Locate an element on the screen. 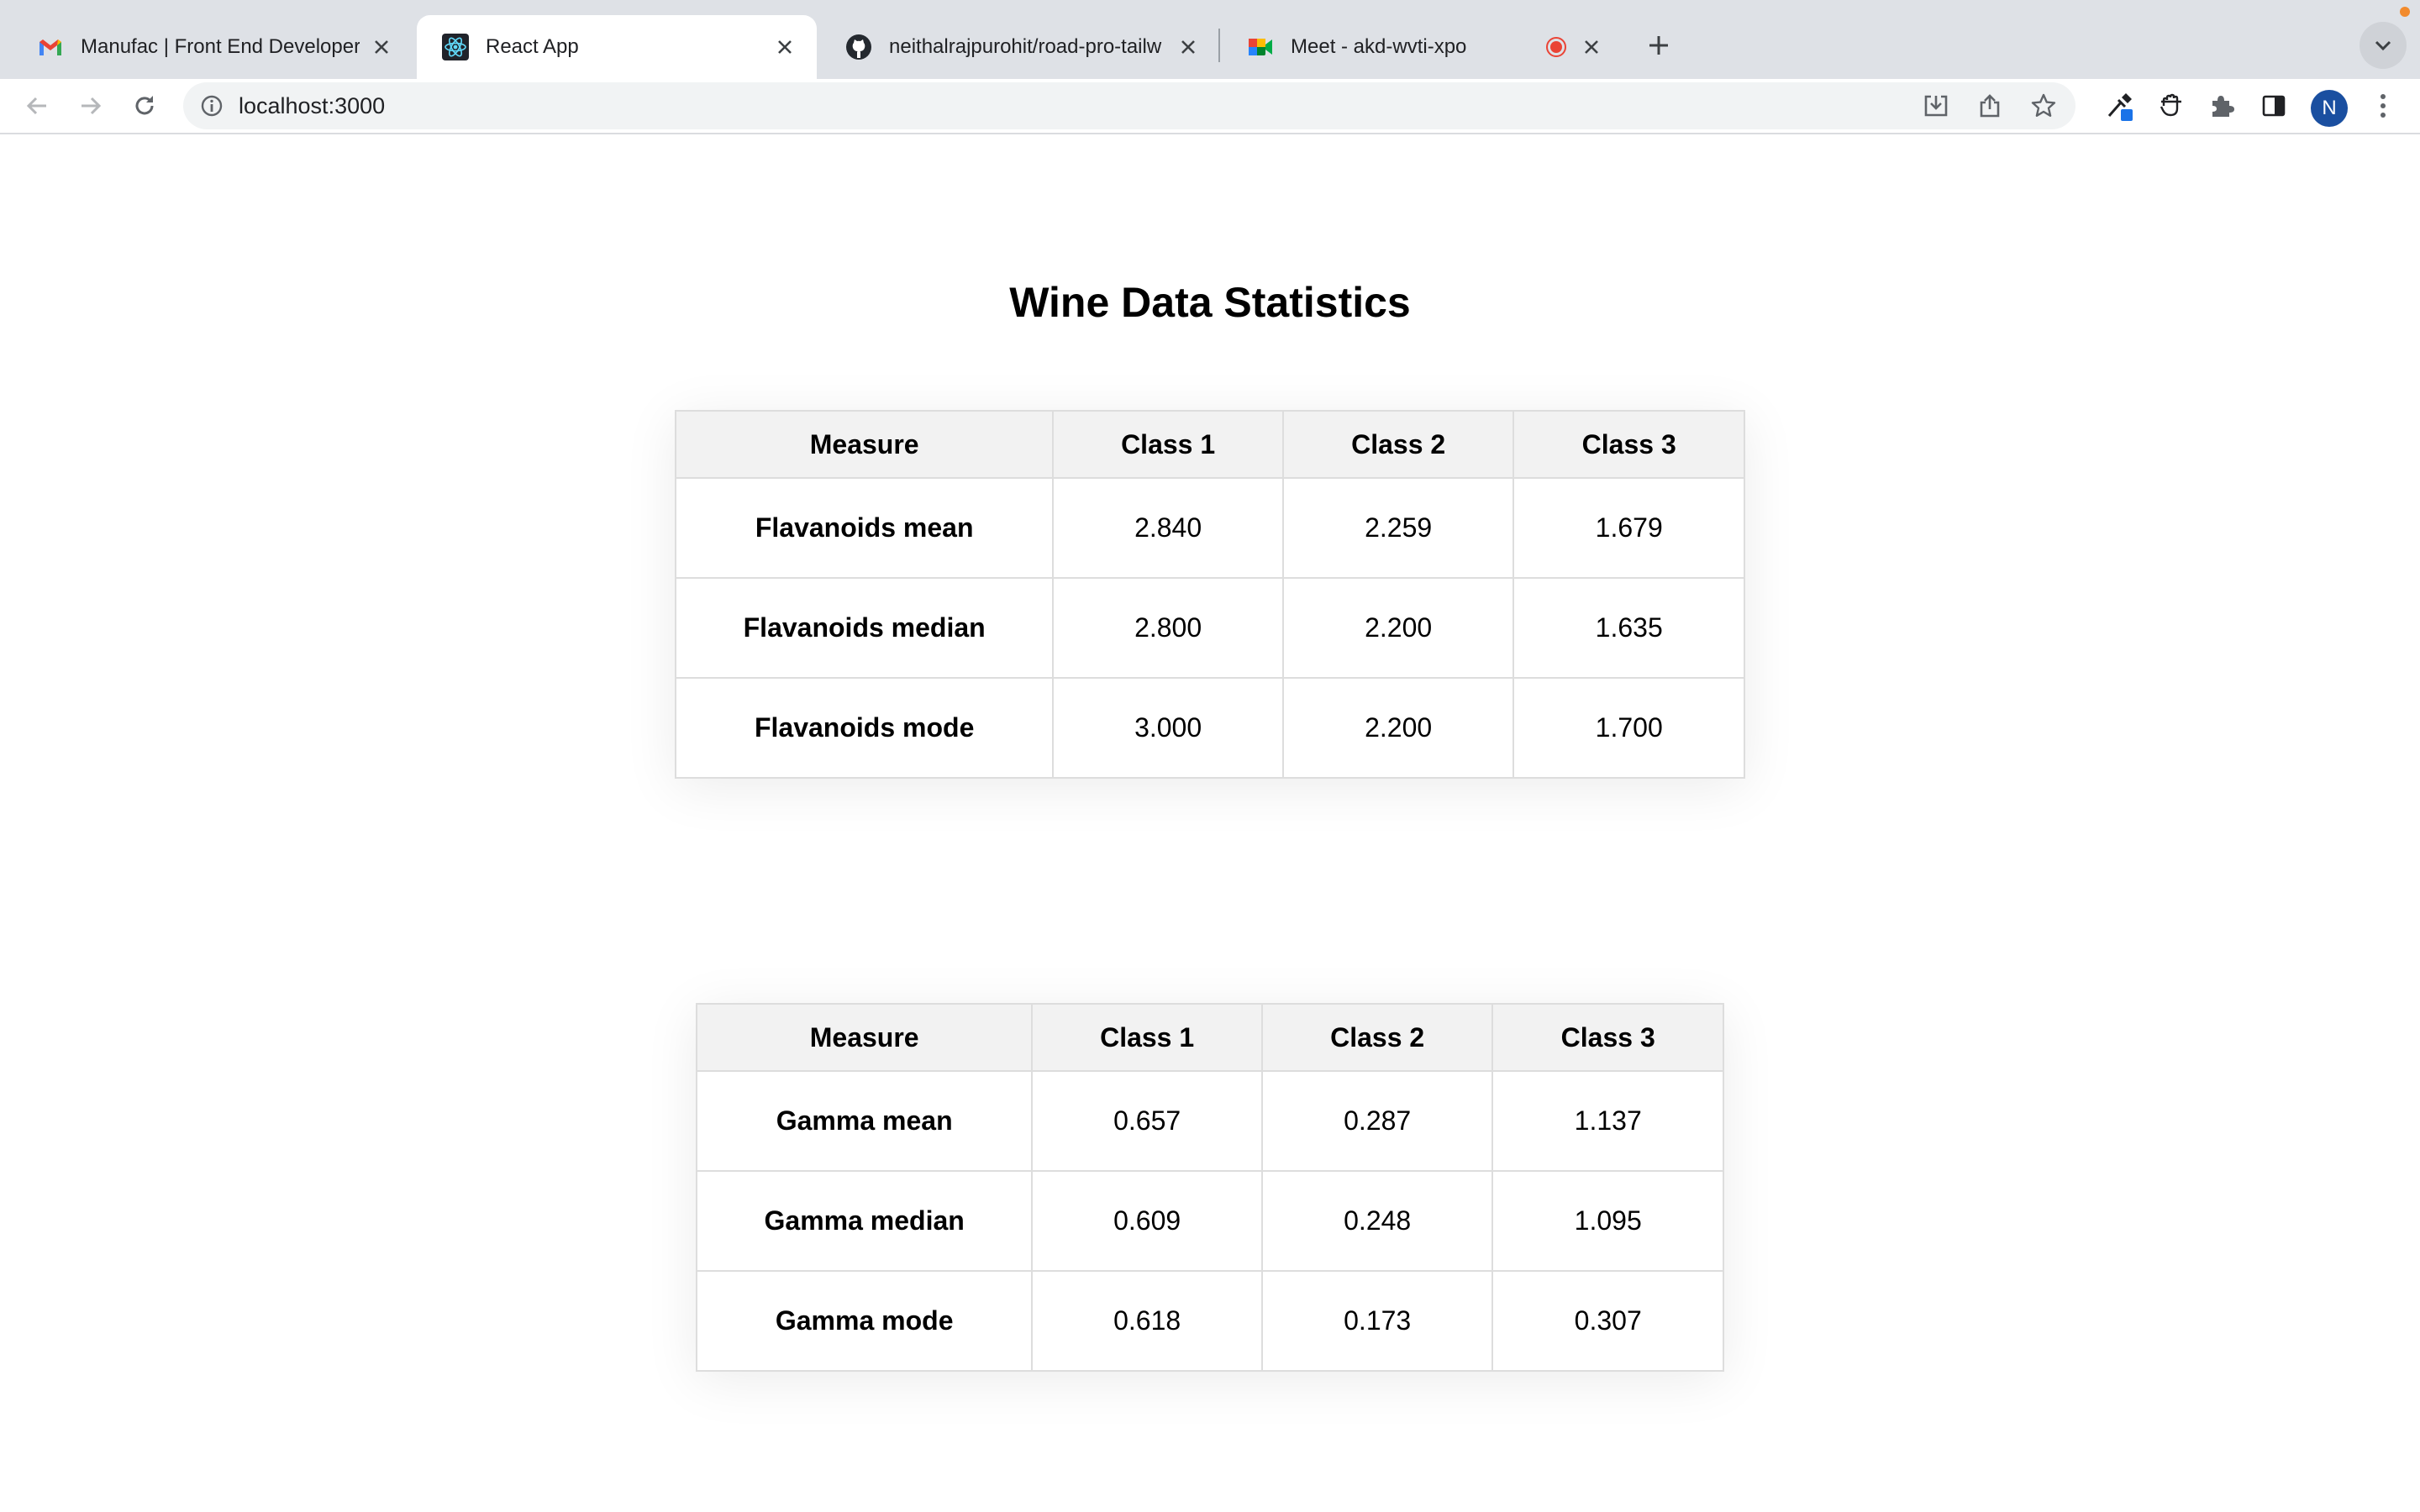 This screenshot has height=1512, width=2420. tab-title: neithalrajpurohit/road-pro-tailw is located at coordinates (1025, 46).